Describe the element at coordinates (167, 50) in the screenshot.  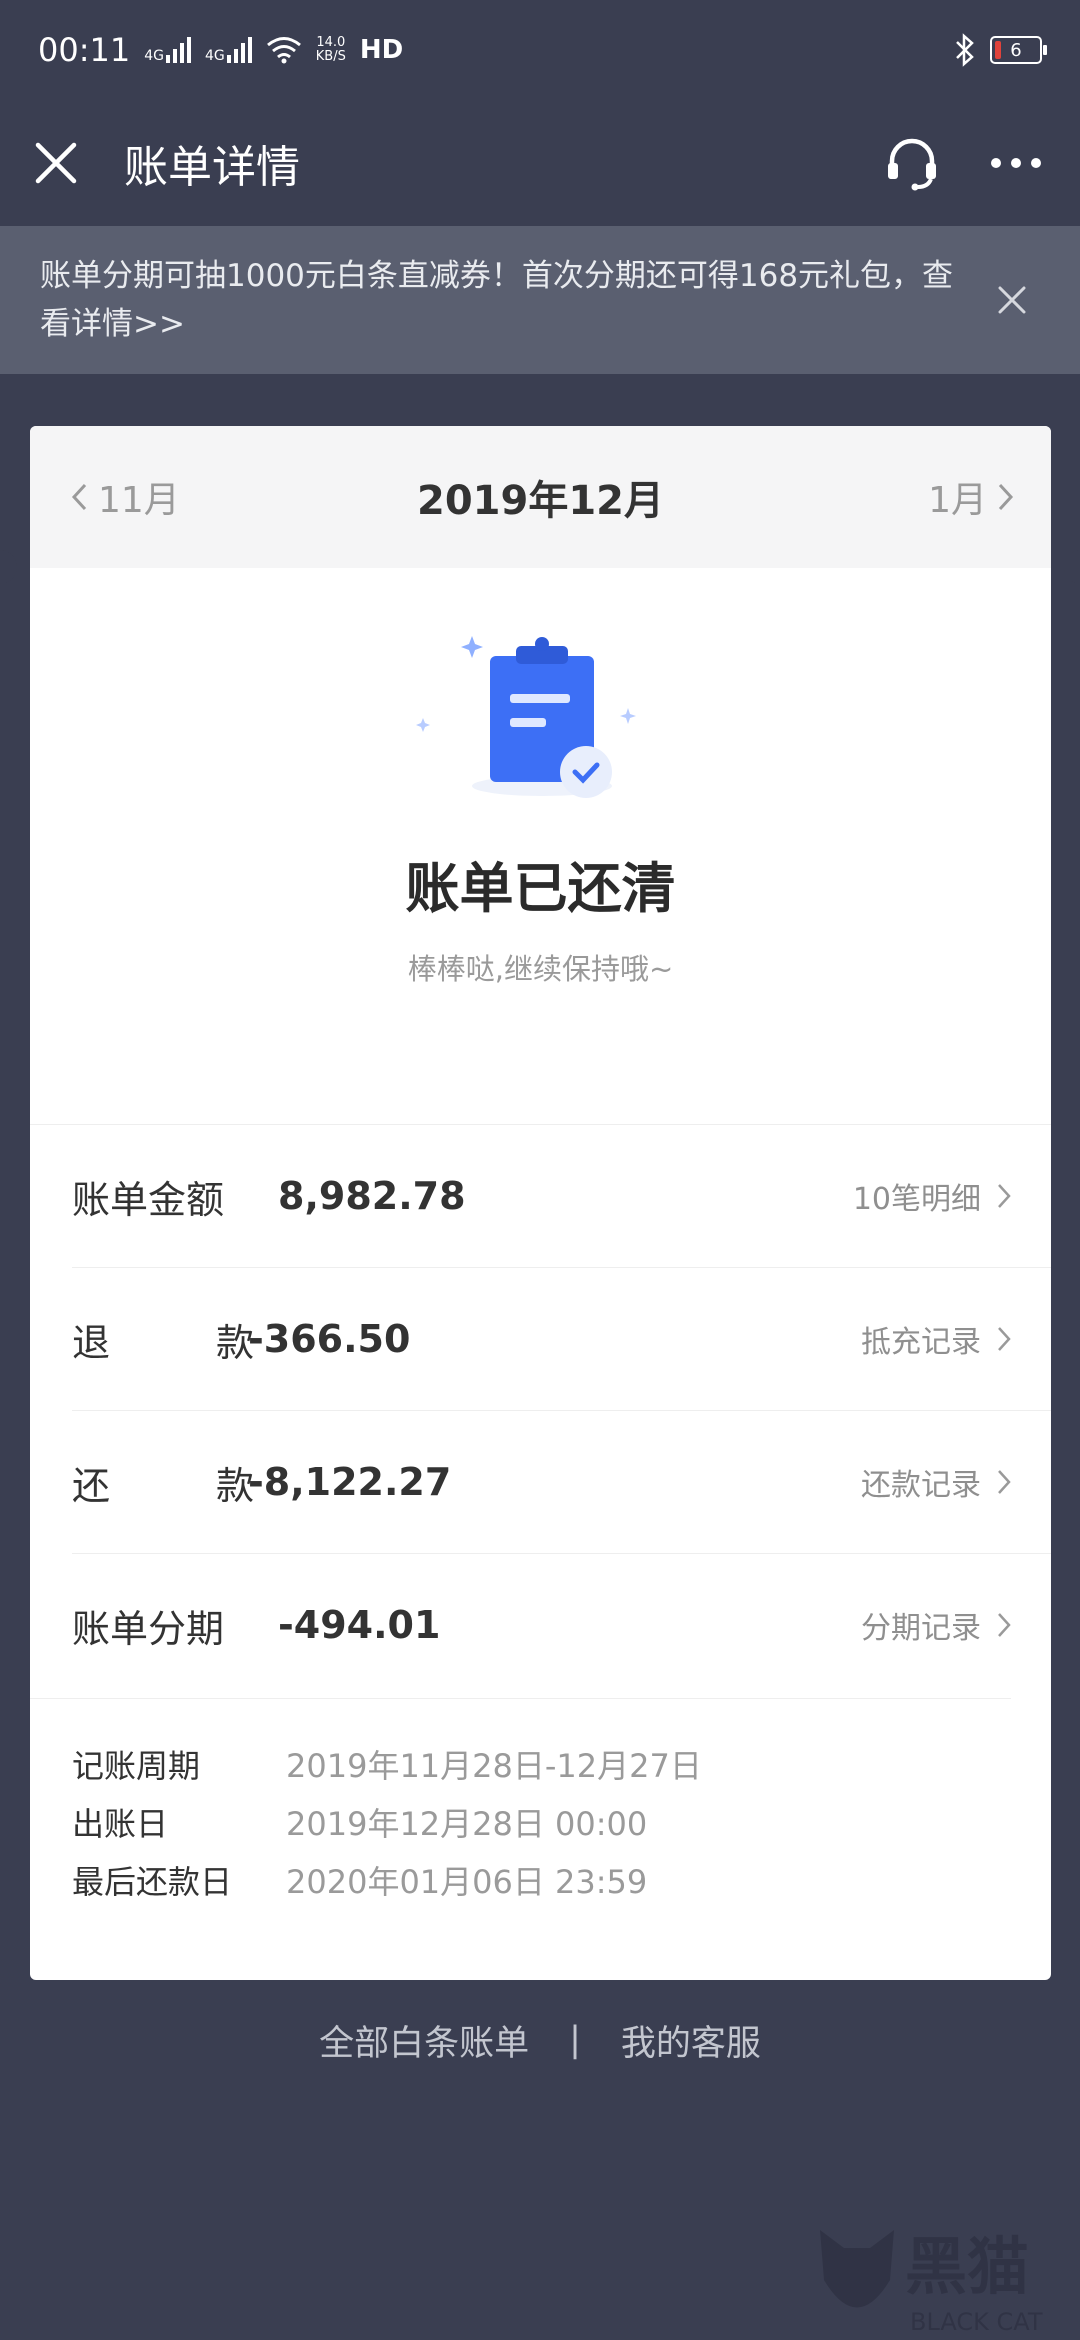
I see `signal-icon-1: 4G` at that location.